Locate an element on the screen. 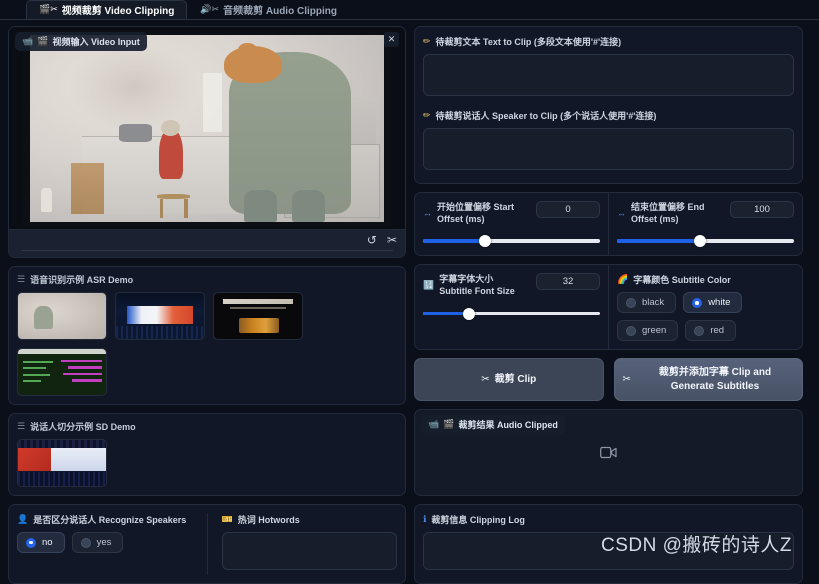 The height and width of the screenshot is (584, 819). subtitle-color-radios: black white green red is located at coordinates (705, 317).